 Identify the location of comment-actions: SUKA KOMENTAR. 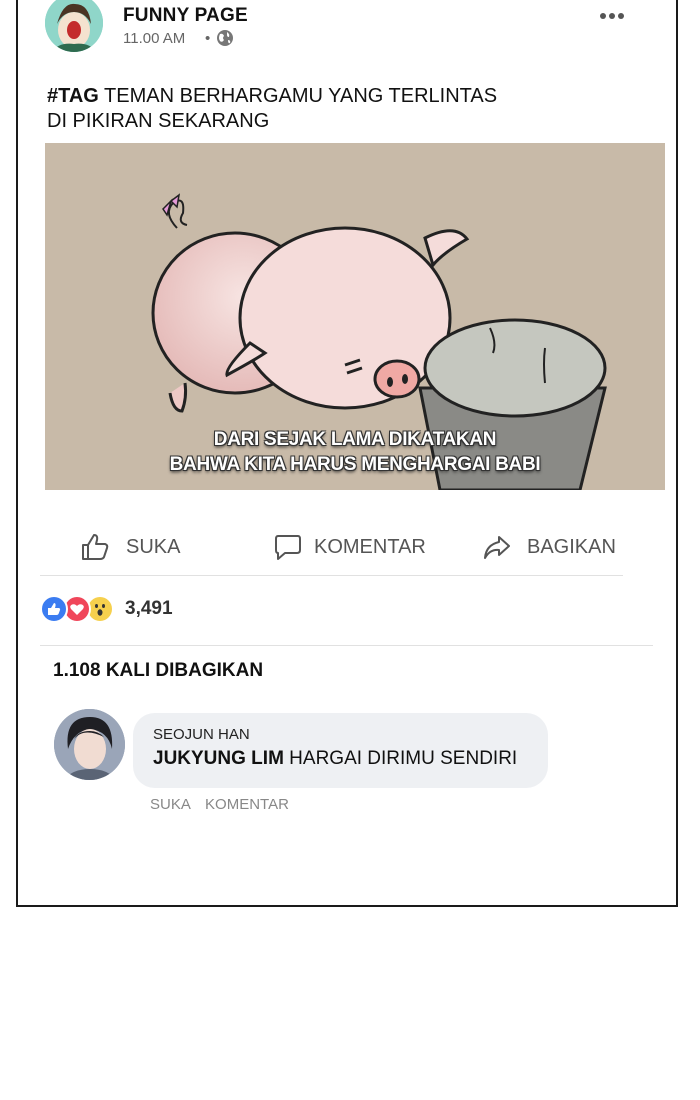
(224, 804).